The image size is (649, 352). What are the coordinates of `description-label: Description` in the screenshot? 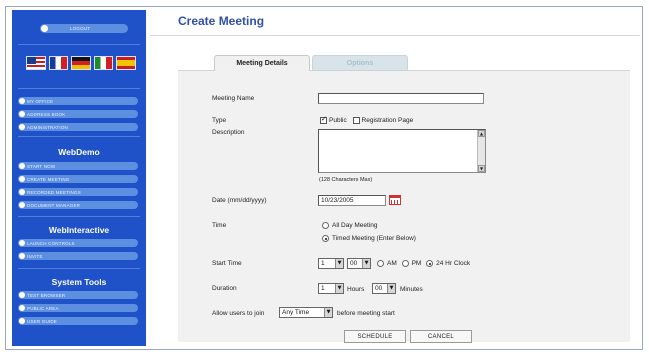 It's located at (228, 132).